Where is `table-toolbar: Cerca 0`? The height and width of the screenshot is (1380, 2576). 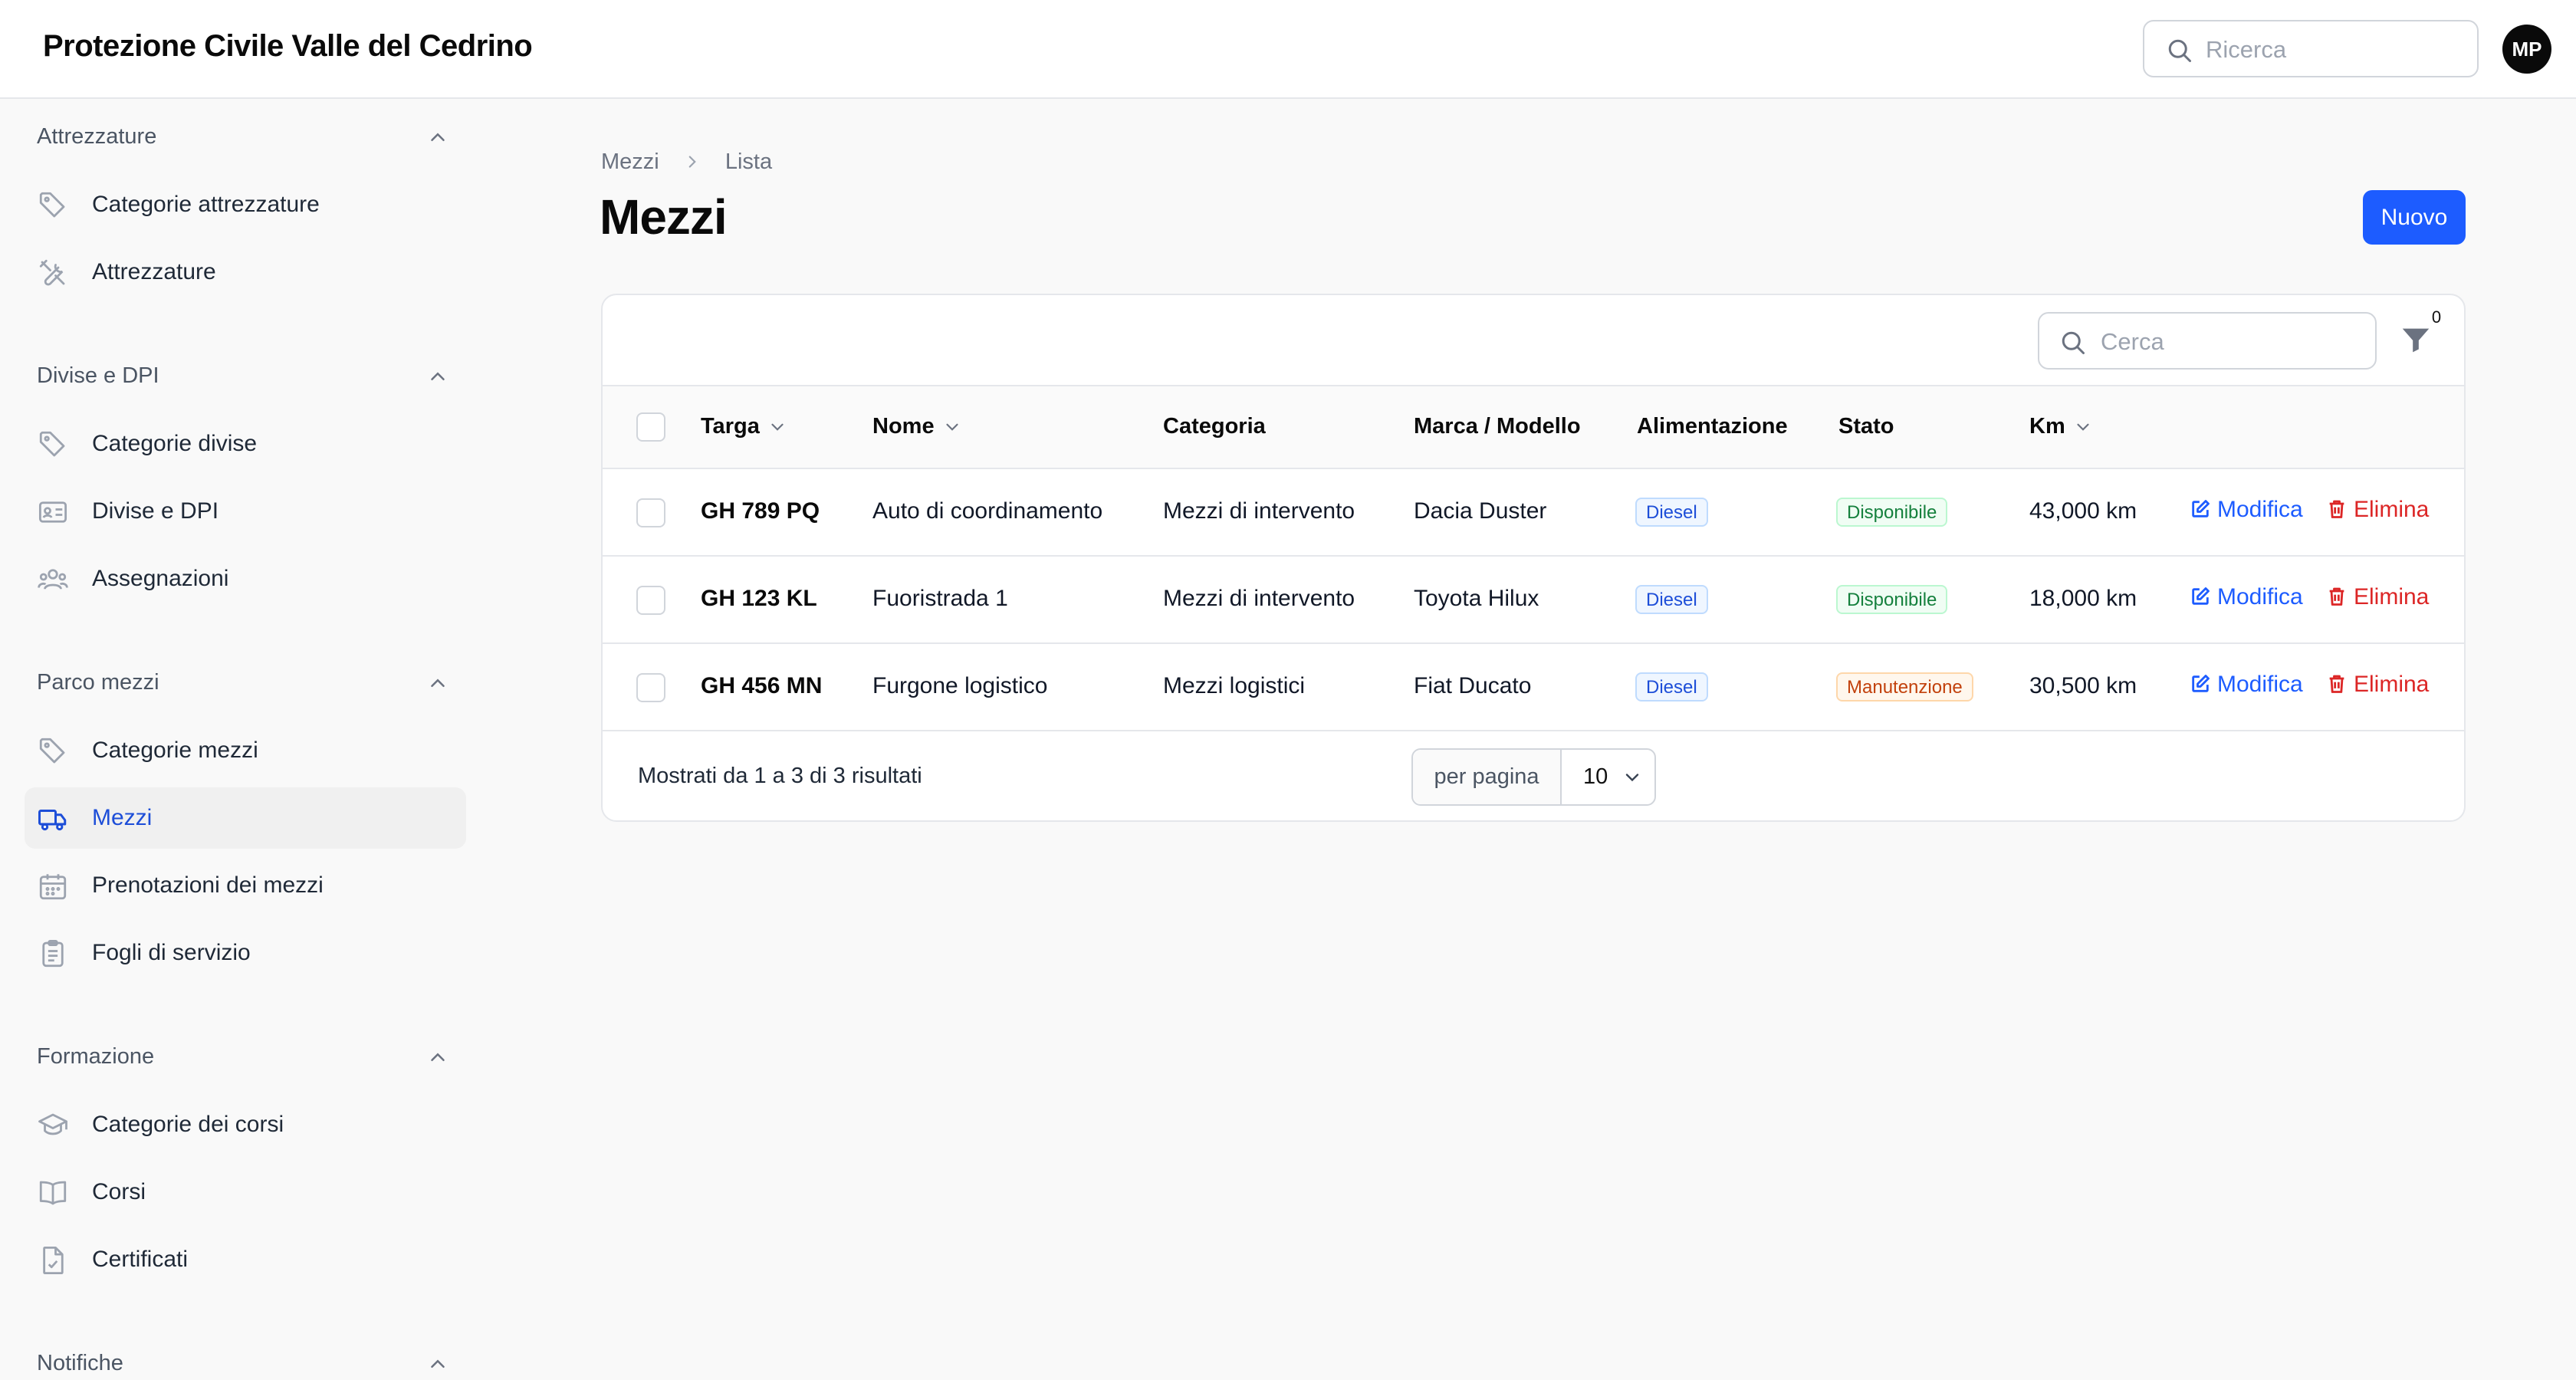 table-toolbar: Cerca 0 is located at coordinates (1533, 340).